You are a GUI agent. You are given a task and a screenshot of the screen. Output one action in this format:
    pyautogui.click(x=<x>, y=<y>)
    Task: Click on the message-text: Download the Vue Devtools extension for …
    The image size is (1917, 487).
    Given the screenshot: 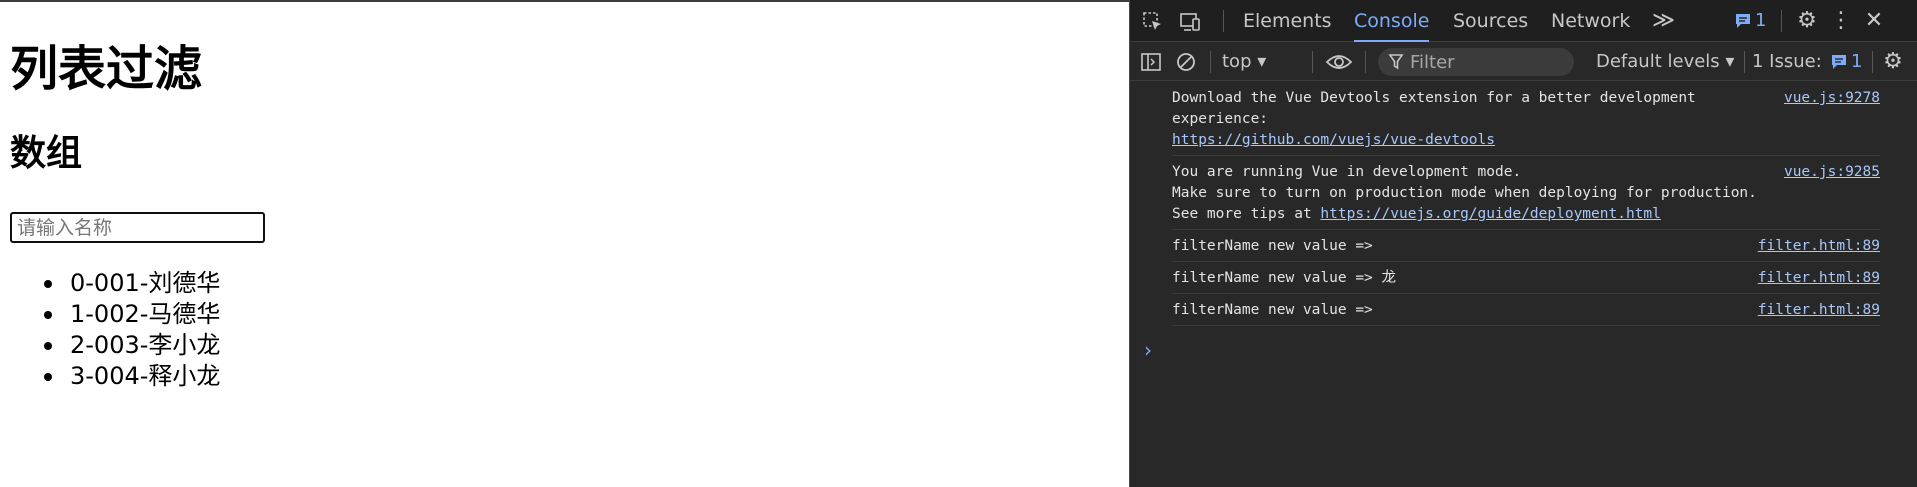 What is the action you would take?
    pyautogui.click(x=1434, y=98)
    